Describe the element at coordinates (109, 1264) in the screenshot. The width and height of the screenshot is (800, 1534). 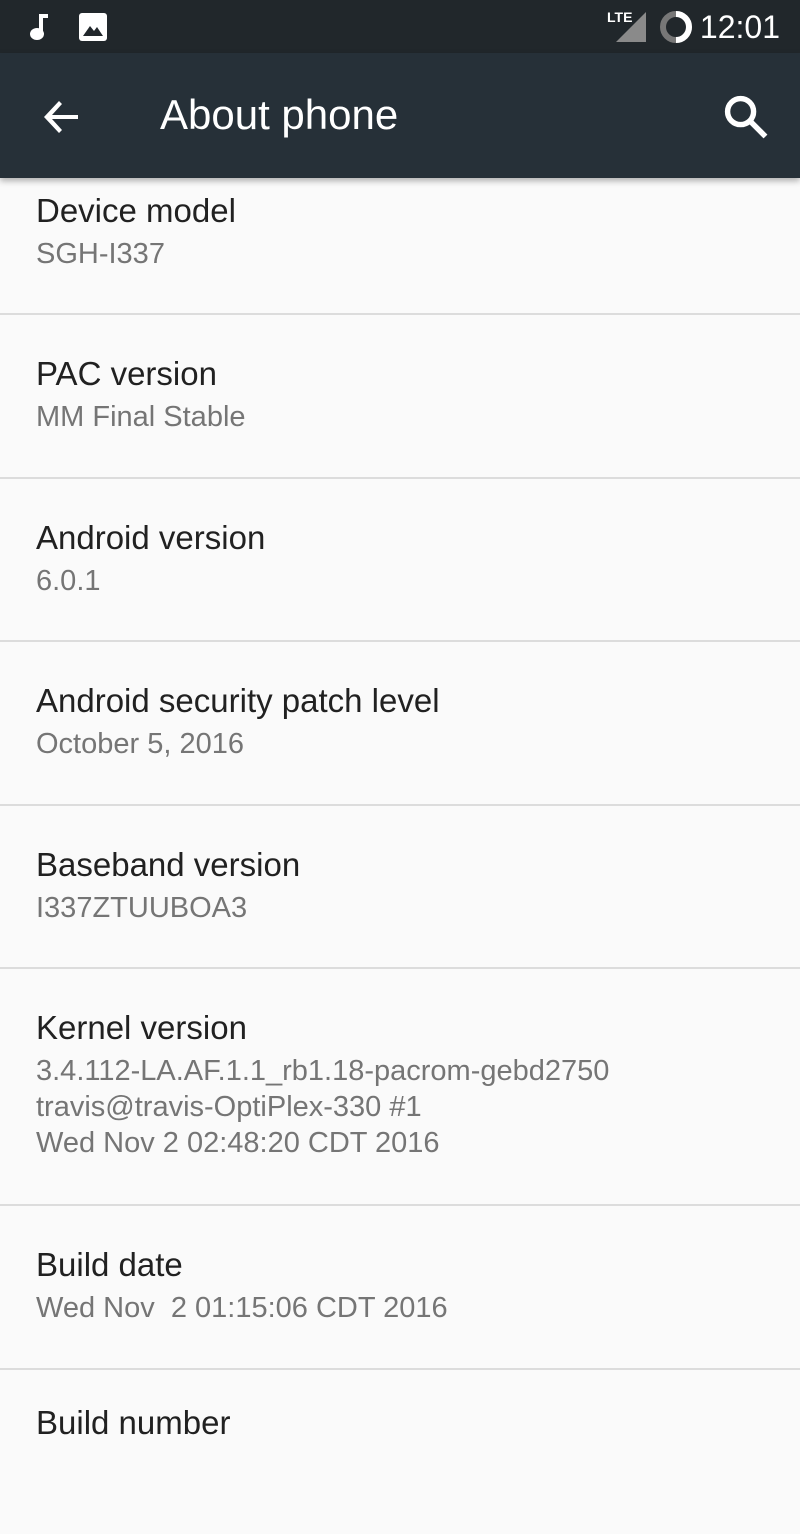
I see `item-title: Build date` at that location.